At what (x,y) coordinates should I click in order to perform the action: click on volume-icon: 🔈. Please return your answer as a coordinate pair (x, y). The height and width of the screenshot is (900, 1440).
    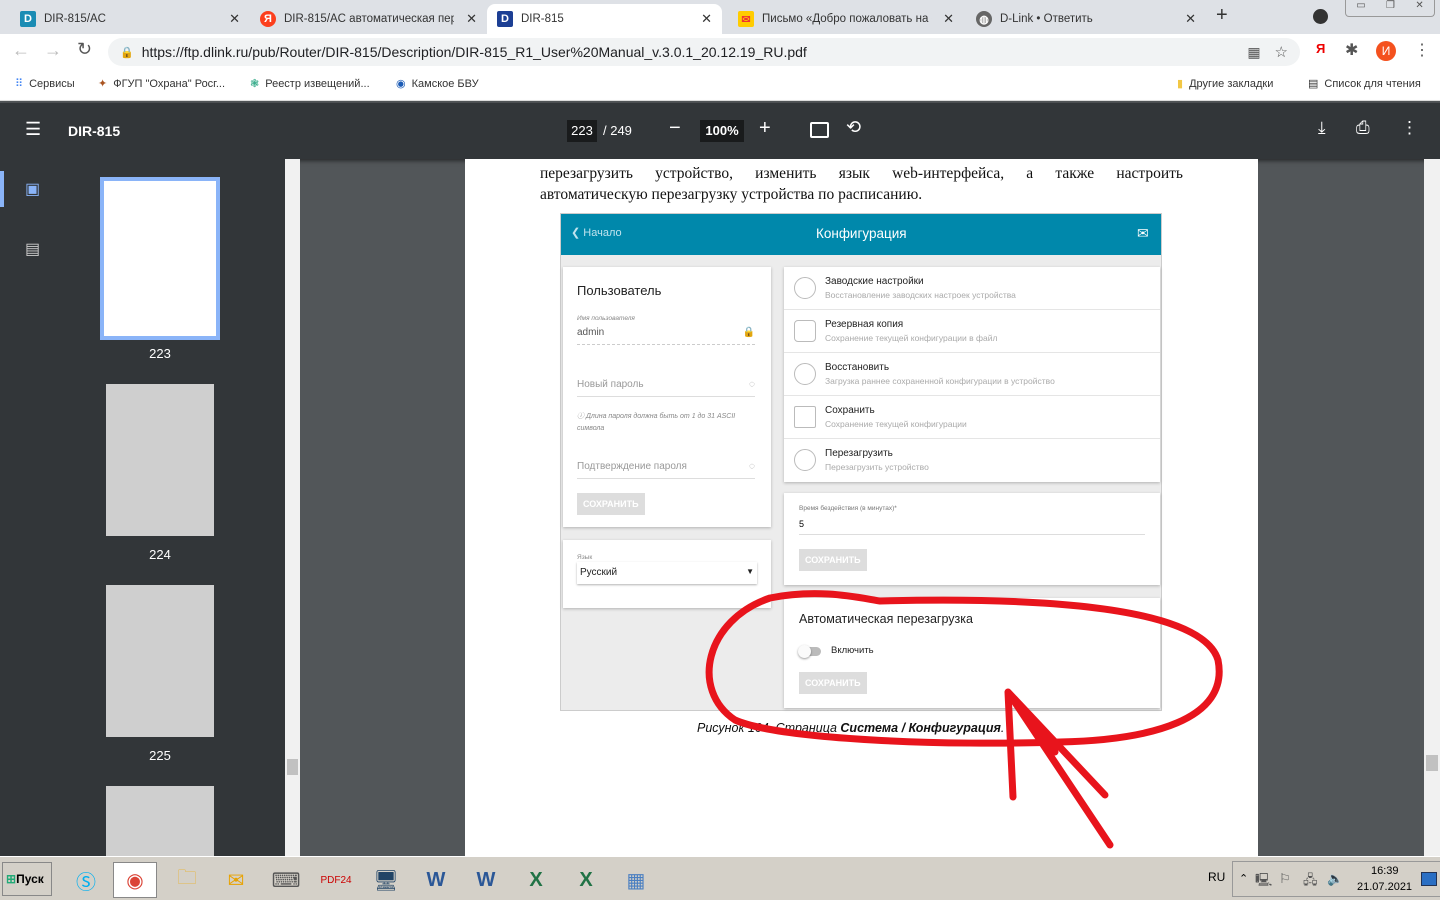
    Looking at the image, I should click on (1335, 879).